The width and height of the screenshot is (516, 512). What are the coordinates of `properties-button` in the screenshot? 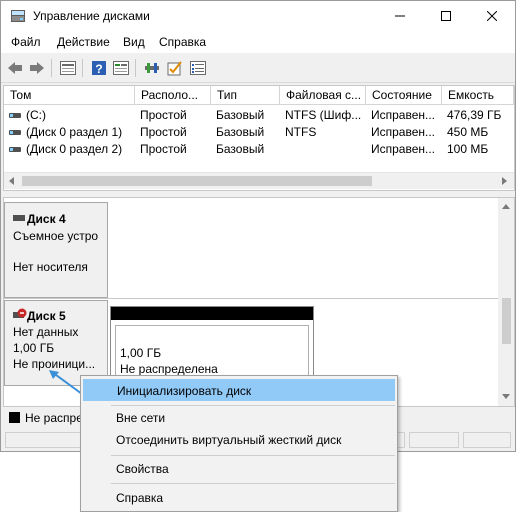 It's located at (121, 68).